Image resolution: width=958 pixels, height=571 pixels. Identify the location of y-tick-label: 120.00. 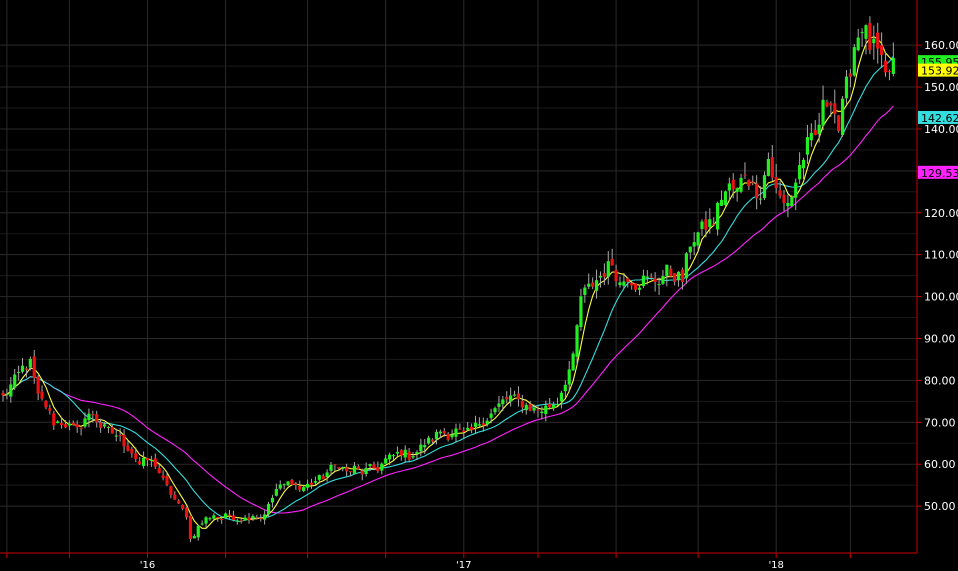
(941, 213).